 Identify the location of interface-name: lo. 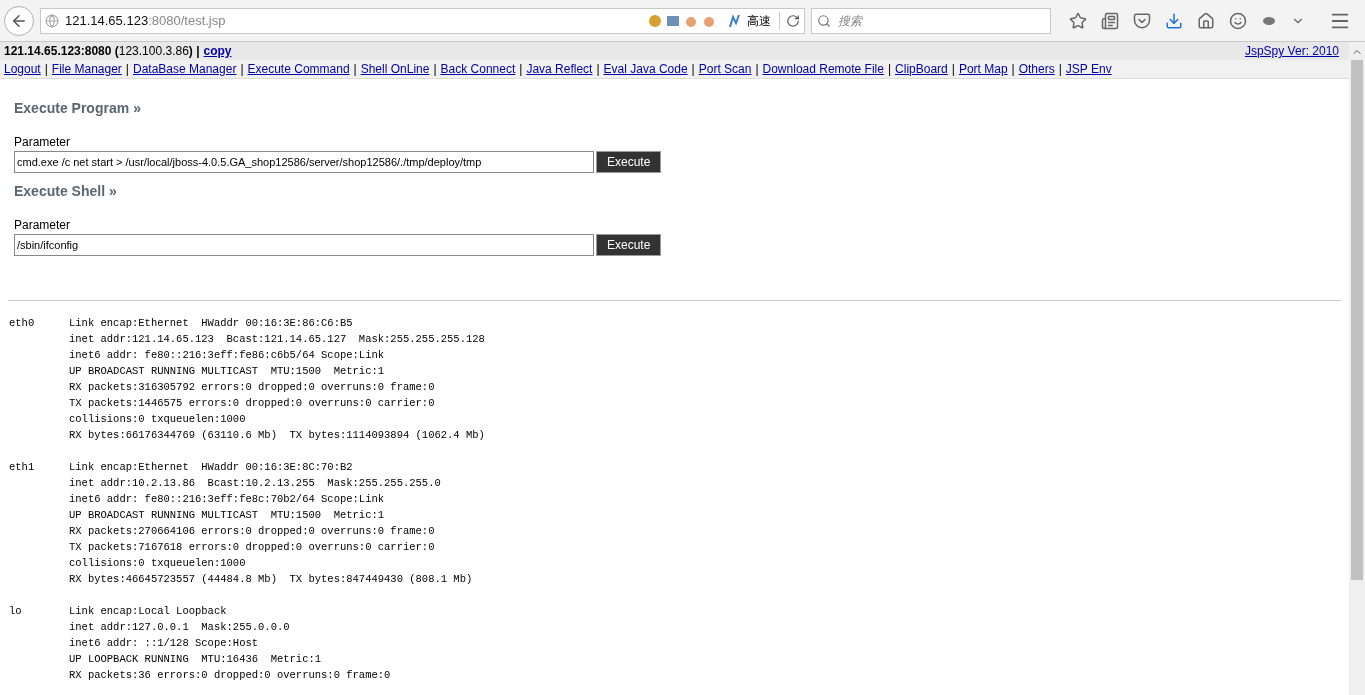
(16, 611).